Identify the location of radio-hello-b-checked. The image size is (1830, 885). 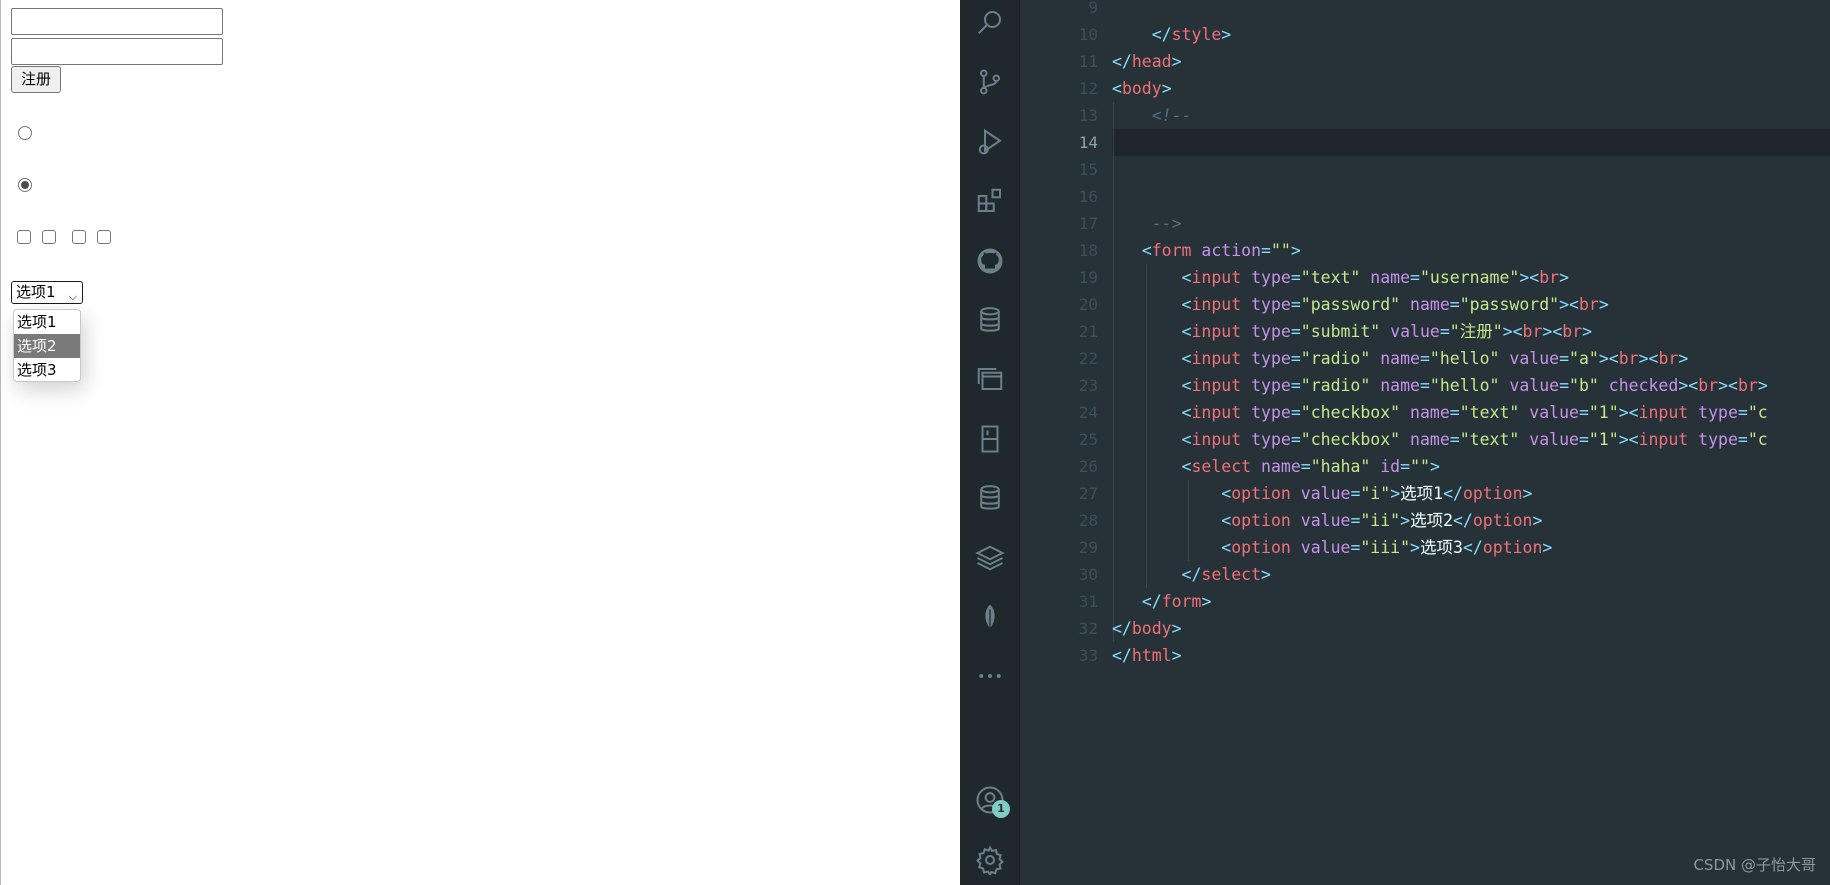
(25, 185).